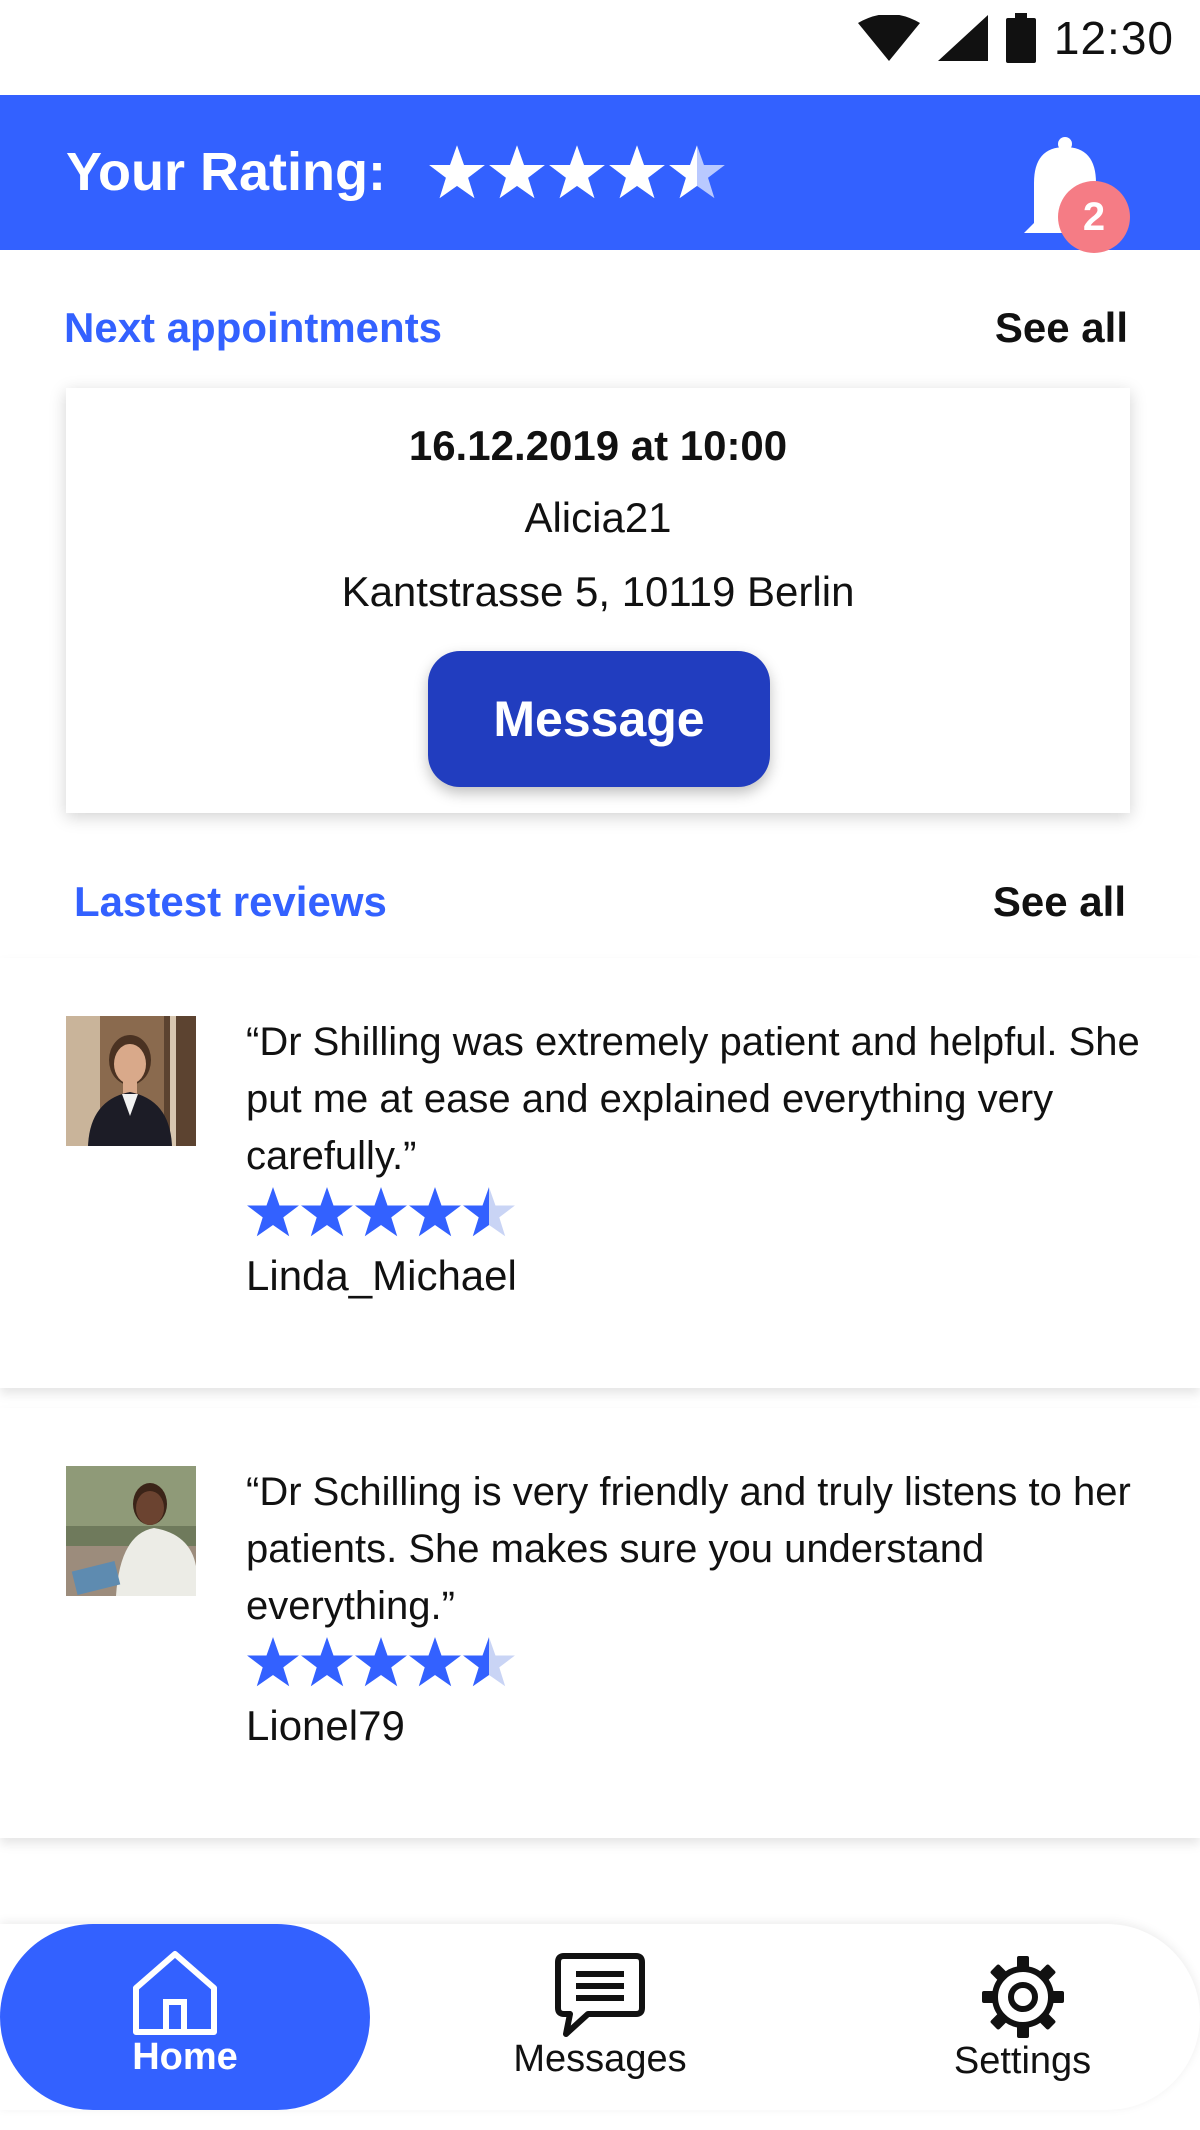 The width and height of the screenshot is (1200, 2130). What do you see at coordinates (226, 172) in the screenshot?
I see `rating-label: Your Rating:` at bounding box center [226, 172].